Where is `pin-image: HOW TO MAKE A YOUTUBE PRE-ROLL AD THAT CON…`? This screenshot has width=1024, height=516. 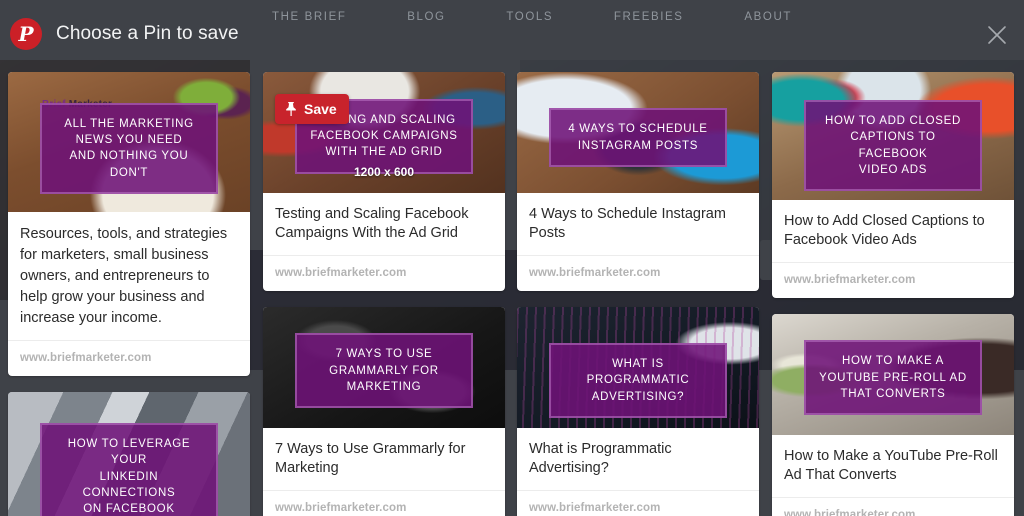
pin-image: HOW TO MAKE A YOUTUBE PRE-ROLL AD THAT CON… is located at coordinates (893, 374).